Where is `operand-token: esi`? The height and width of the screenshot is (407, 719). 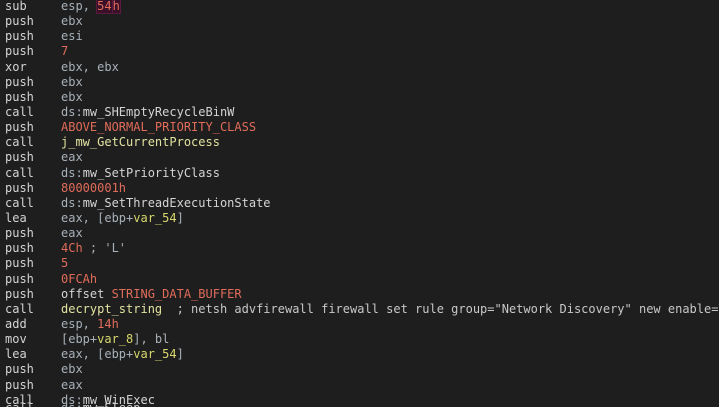
operand-token: esi is located at coordinates (72, 36).